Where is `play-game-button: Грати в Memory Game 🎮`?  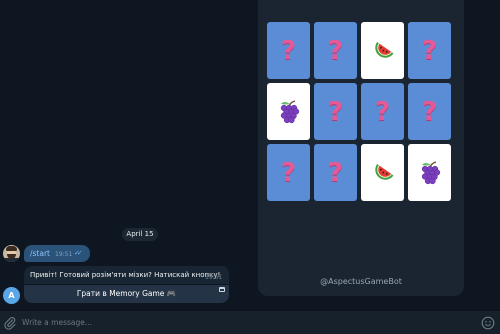 play-game-button: Грати в Memory Game 🎮 is located at coordinates (126, 294).